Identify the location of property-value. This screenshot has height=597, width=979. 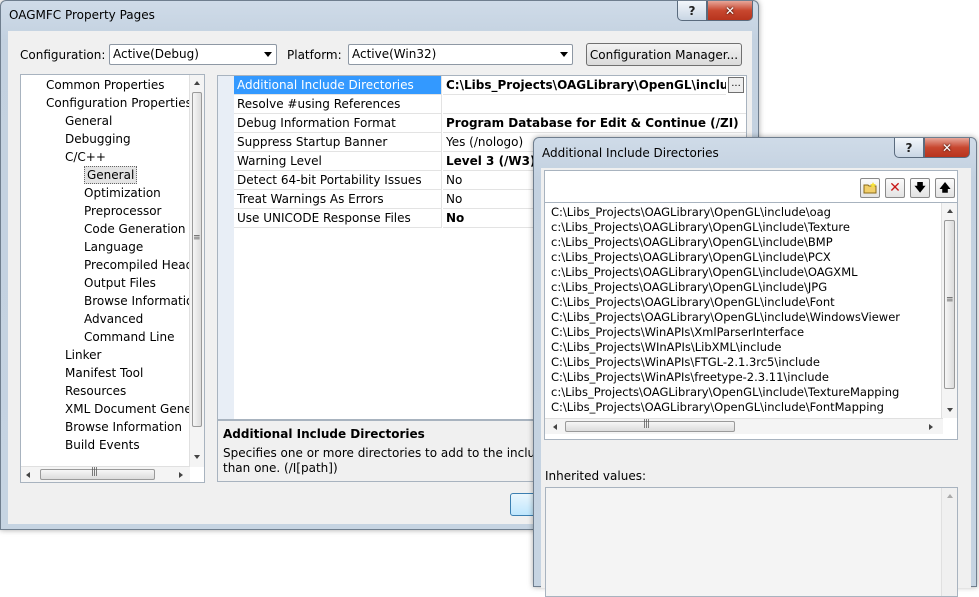
(594, 104).